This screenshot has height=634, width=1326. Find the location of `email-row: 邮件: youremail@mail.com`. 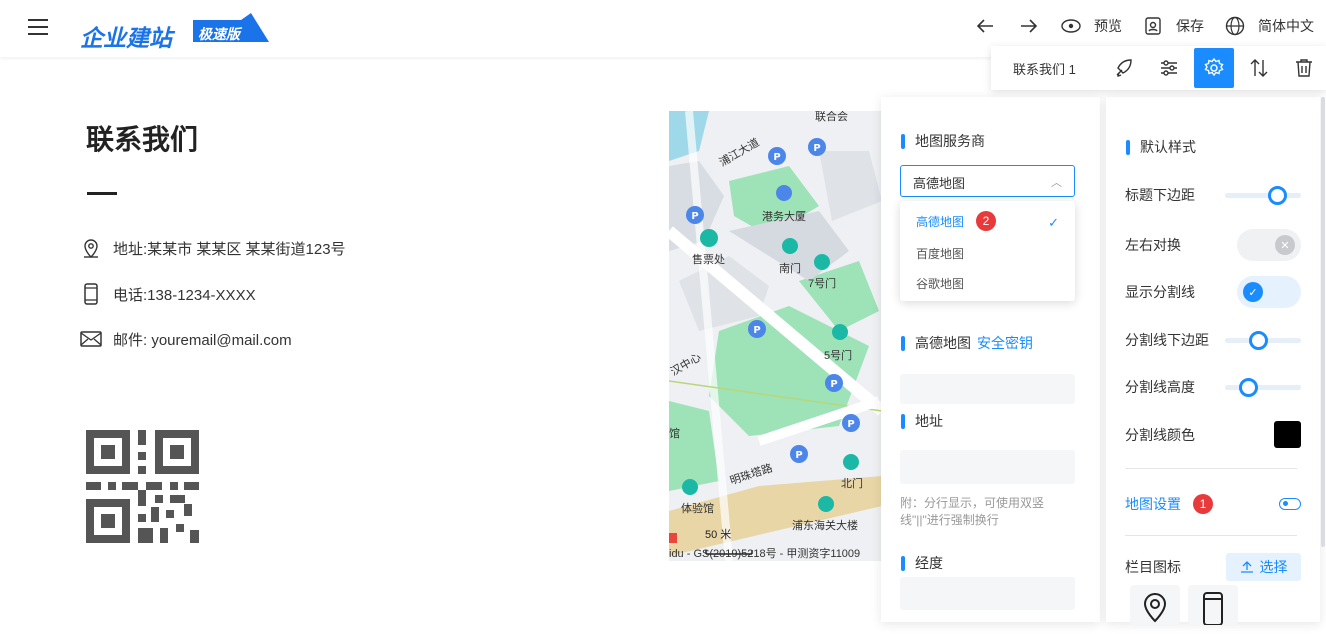

email-row: 邮件: youremail@mail.com is located at coordinates (186, 339).